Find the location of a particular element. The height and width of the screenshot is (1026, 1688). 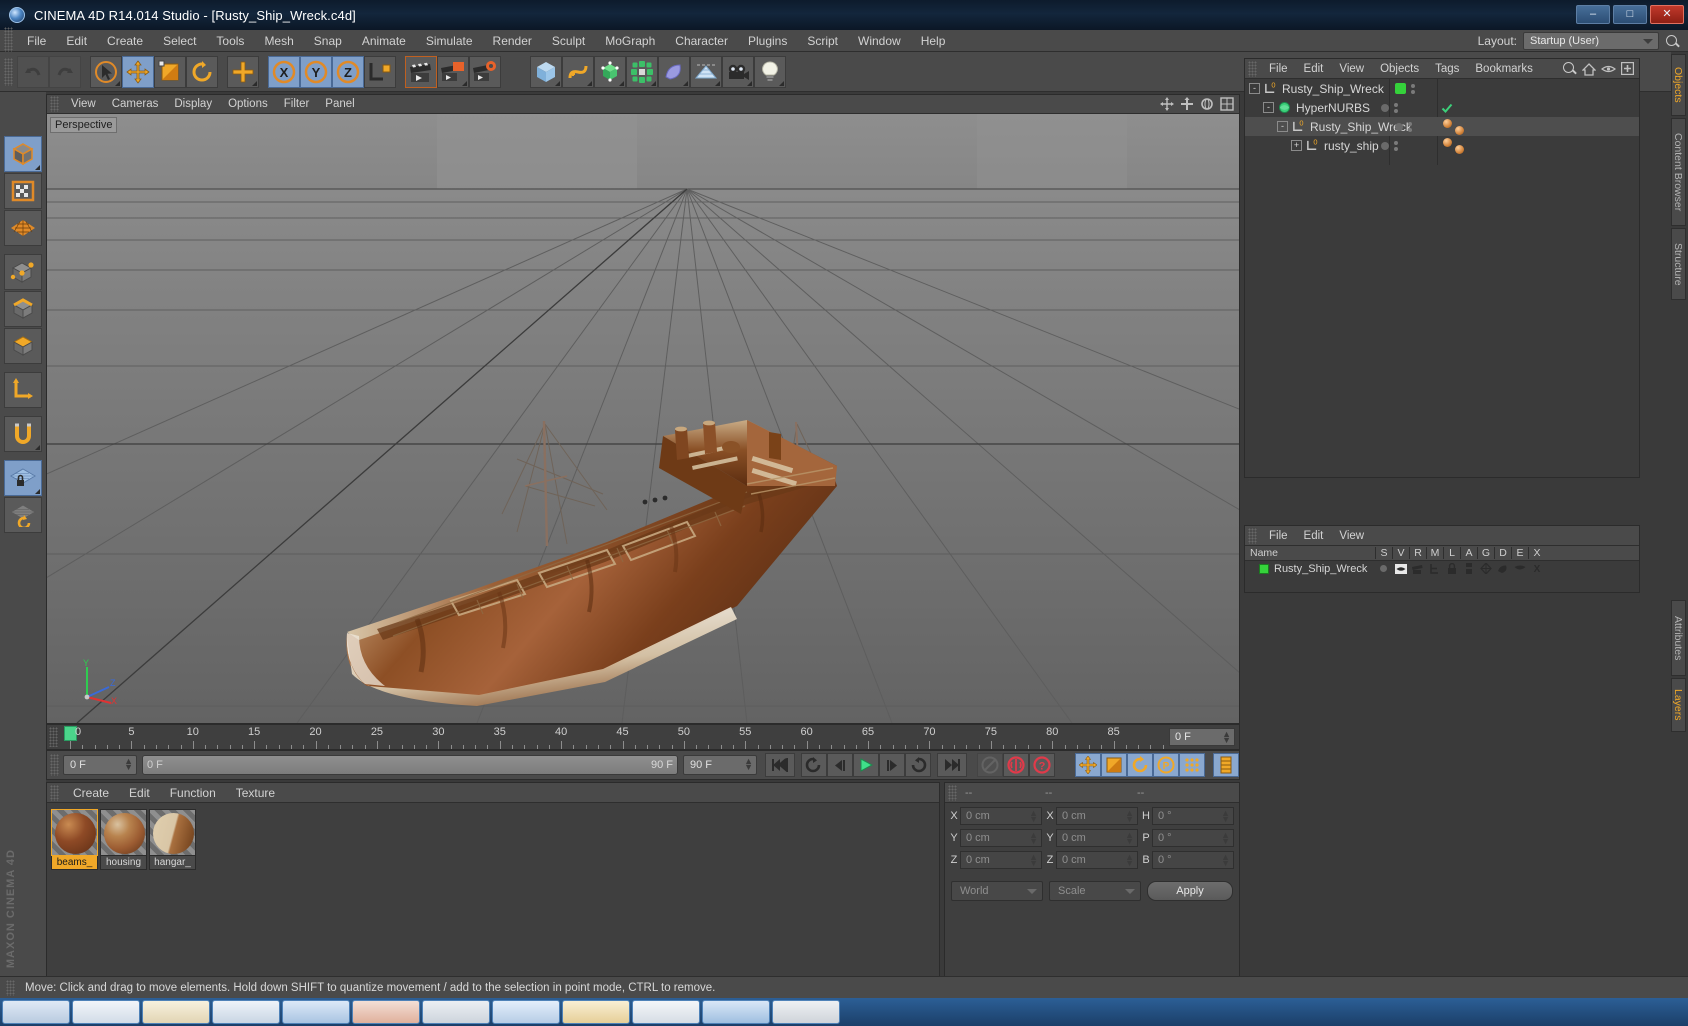

menu-plugins: Plugins is located at coordinates (767, 41).